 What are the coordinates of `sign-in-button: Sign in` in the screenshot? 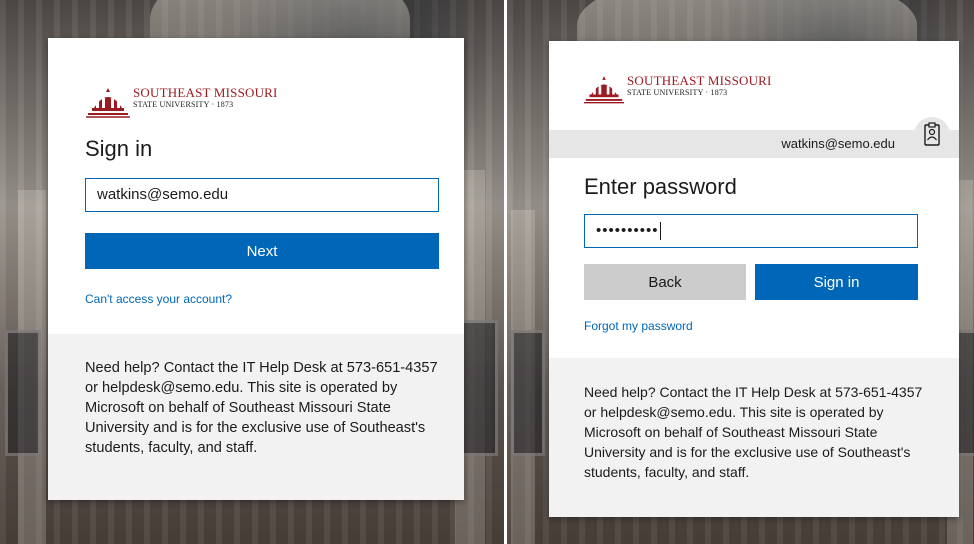 It's located at (836, 282).